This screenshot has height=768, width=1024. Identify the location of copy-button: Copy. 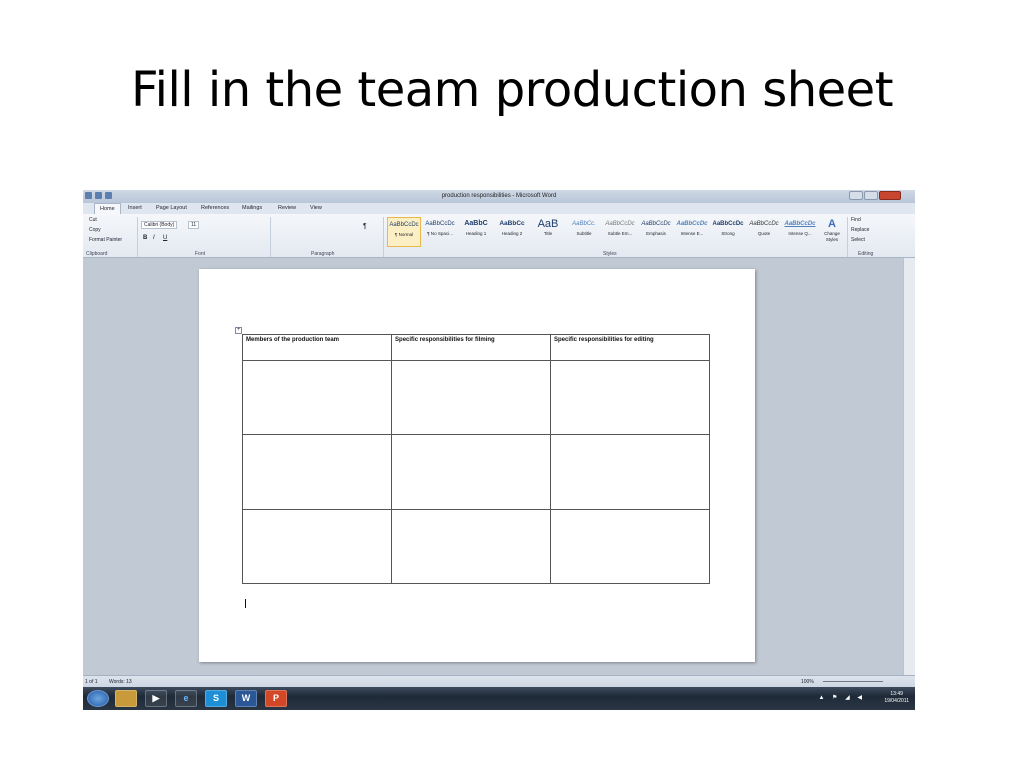
(95, 230).